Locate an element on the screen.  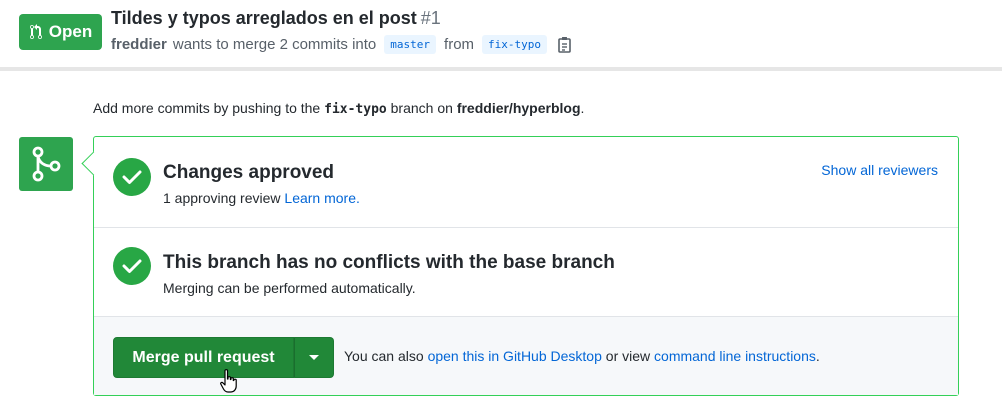
approval-subtext: 1 approving review Learn more. is located at coordinates (261, 198).